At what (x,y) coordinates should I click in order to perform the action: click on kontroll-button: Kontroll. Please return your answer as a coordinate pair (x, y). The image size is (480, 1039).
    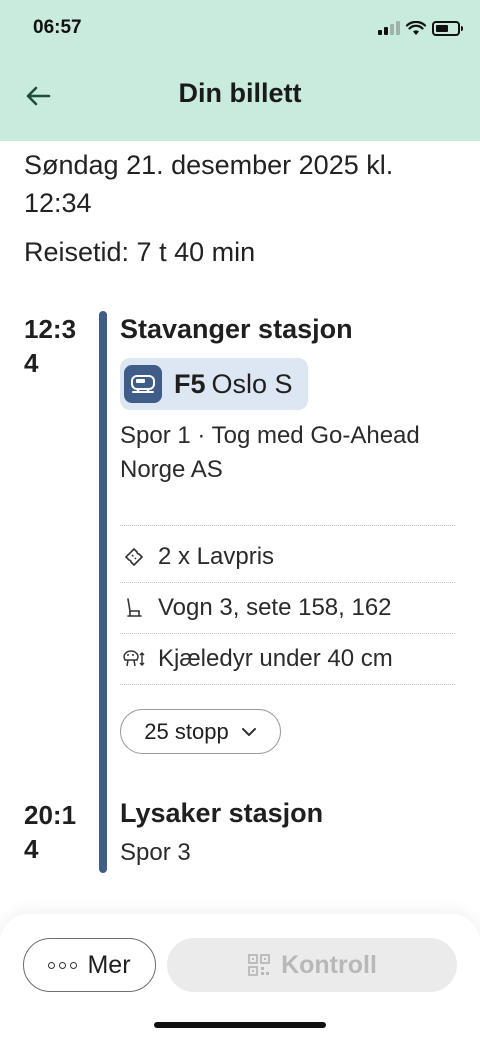
    Looking at the image, I should click on (312, 965).